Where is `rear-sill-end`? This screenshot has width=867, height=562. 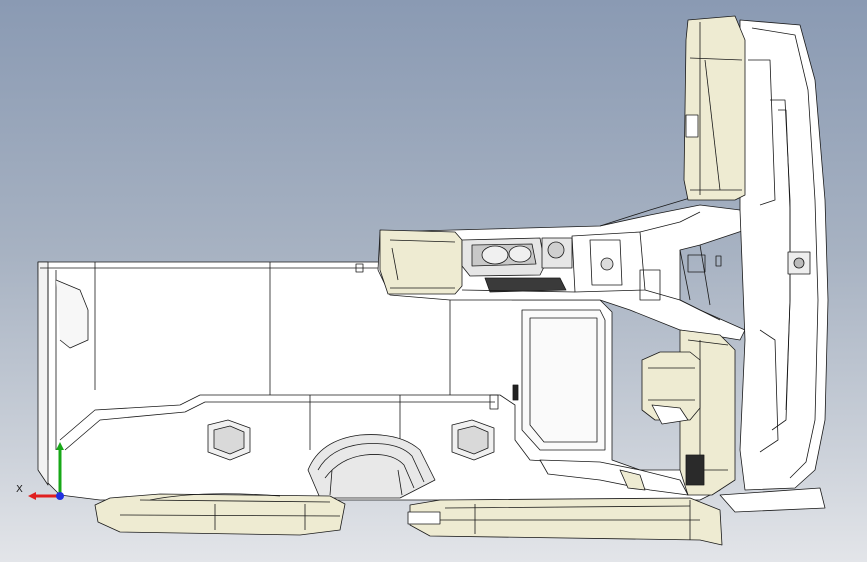
rear-sill-end is located at coordinates (772, 500).